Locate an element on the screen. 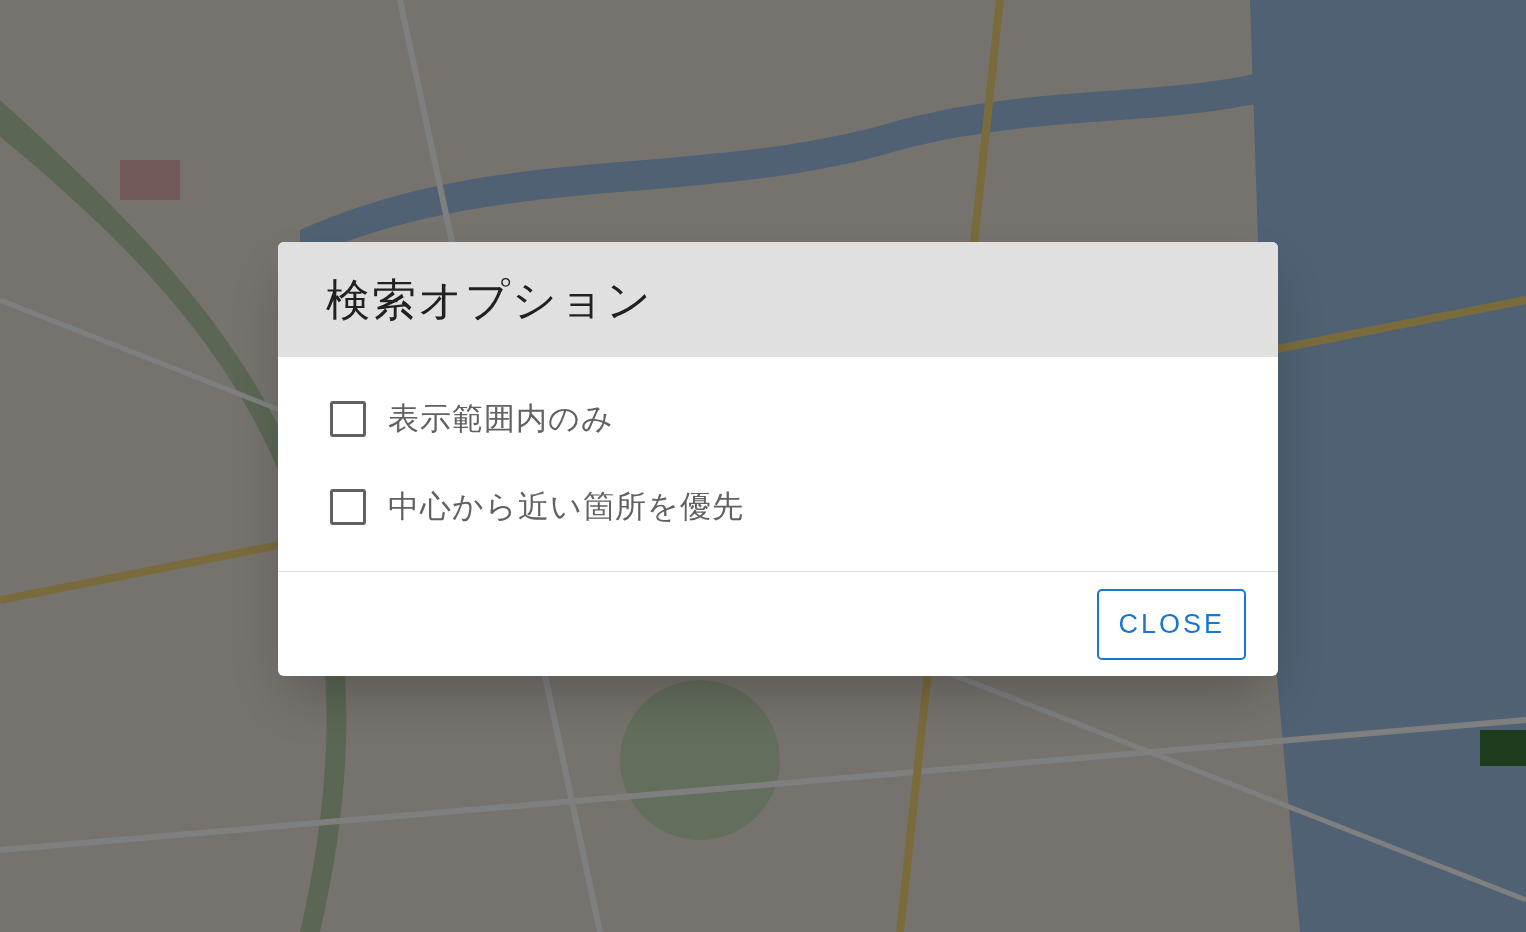 The width and height of the screenshot is (1526, 932). close-button: CLOSE is located at coordinates (1171, 624).